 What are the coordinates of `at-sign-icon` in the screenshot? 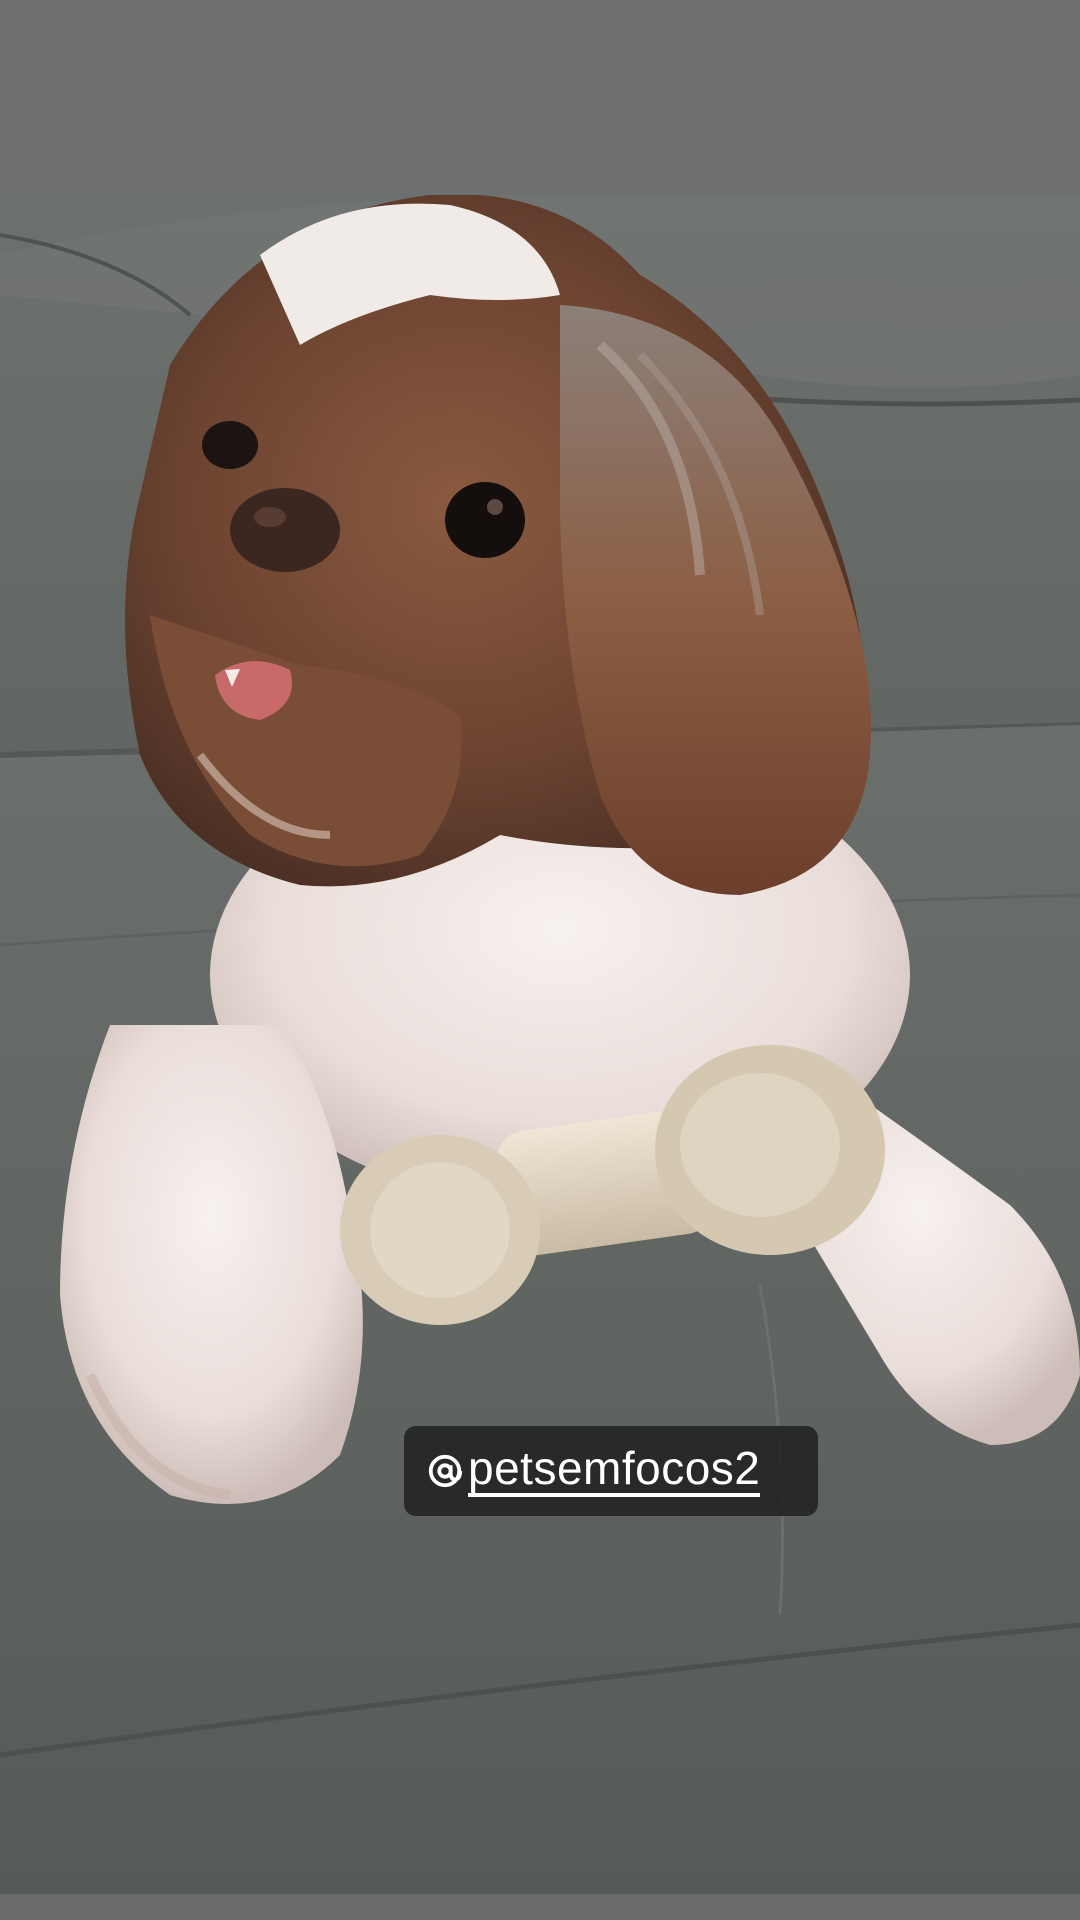 It's located at (445, 1471).